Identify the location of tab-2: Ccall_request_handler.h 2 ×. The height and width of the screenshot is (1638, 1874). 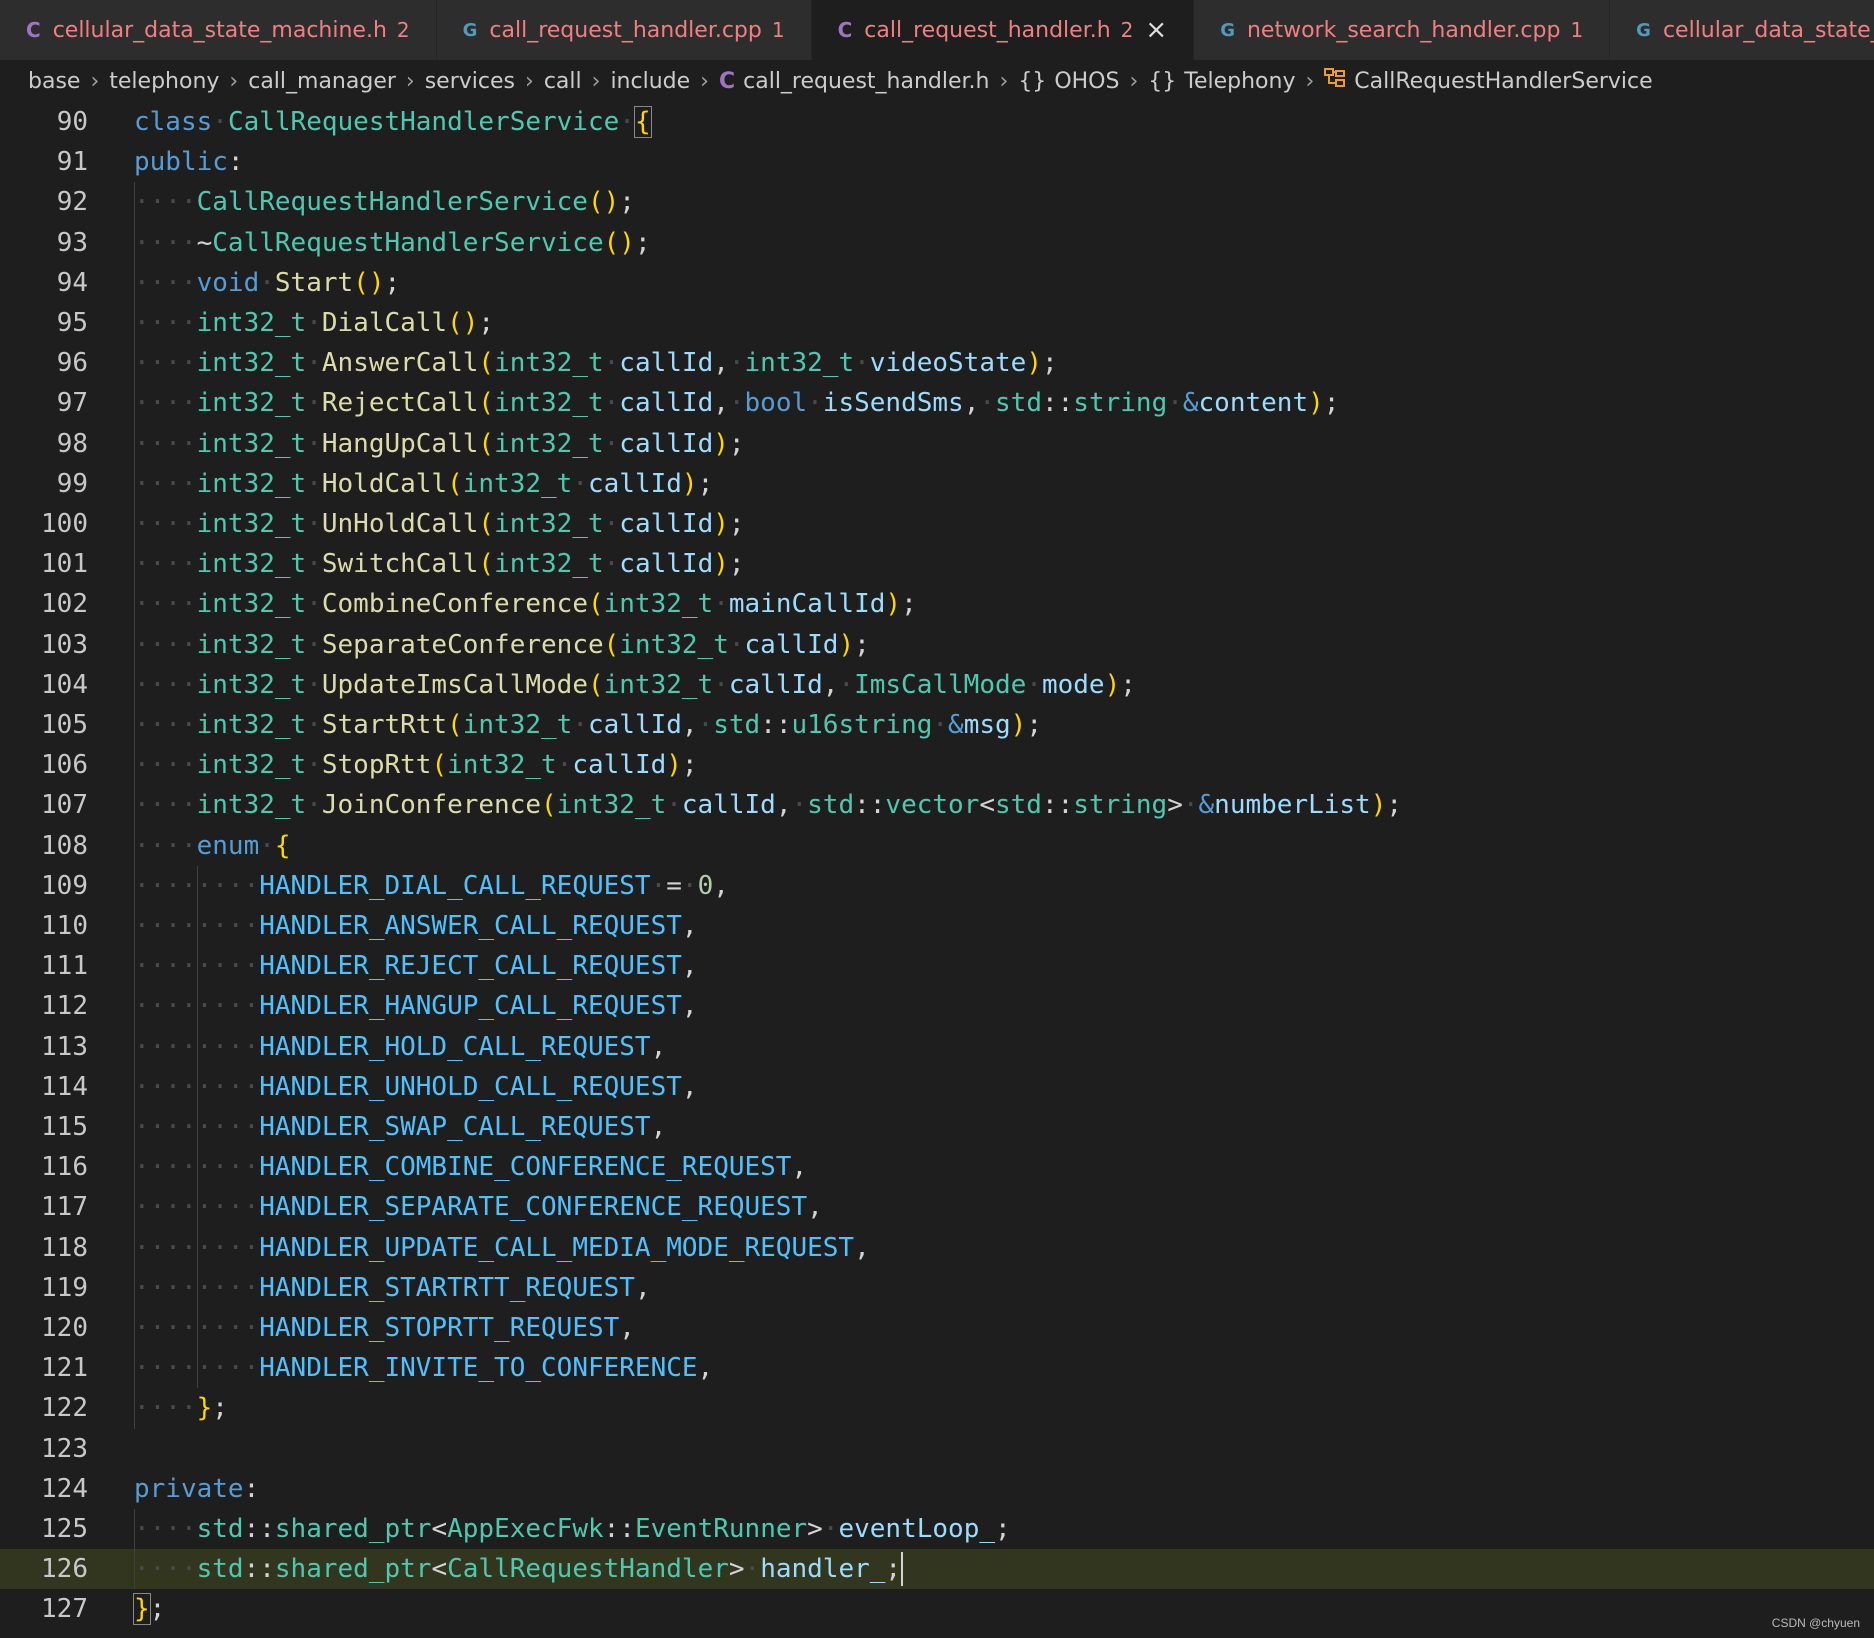
(1003, 30).